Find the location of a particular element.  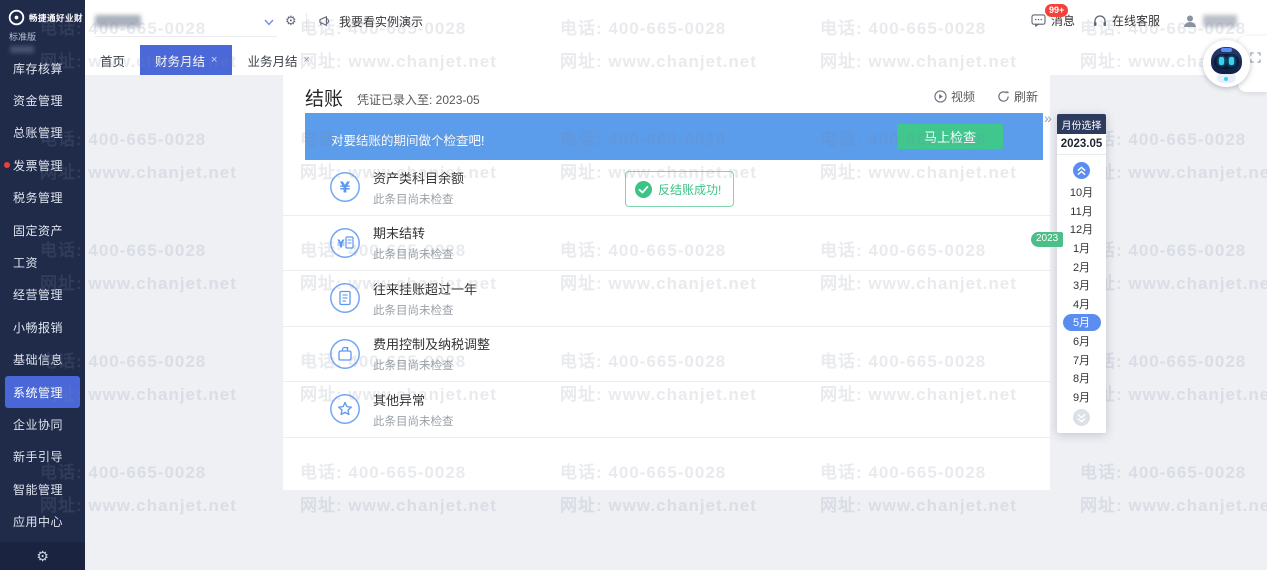

check-circle-icon is located at coordinates (643, 189).